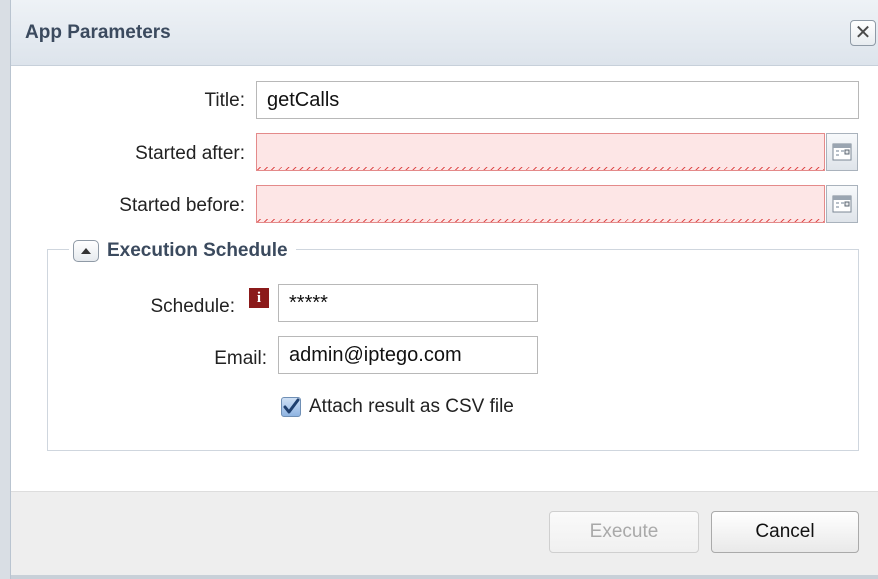 This screenshot has width=878, height=579. I want to click on info-icon: i, so click(259, 298).